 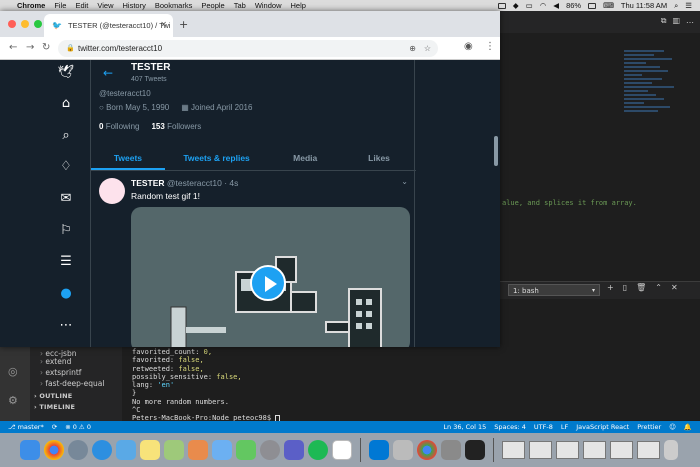 I want to click on browser-tab: 🐦 TESTER (@testeracct10) / Twi ✕, so click(x=108, y=25).